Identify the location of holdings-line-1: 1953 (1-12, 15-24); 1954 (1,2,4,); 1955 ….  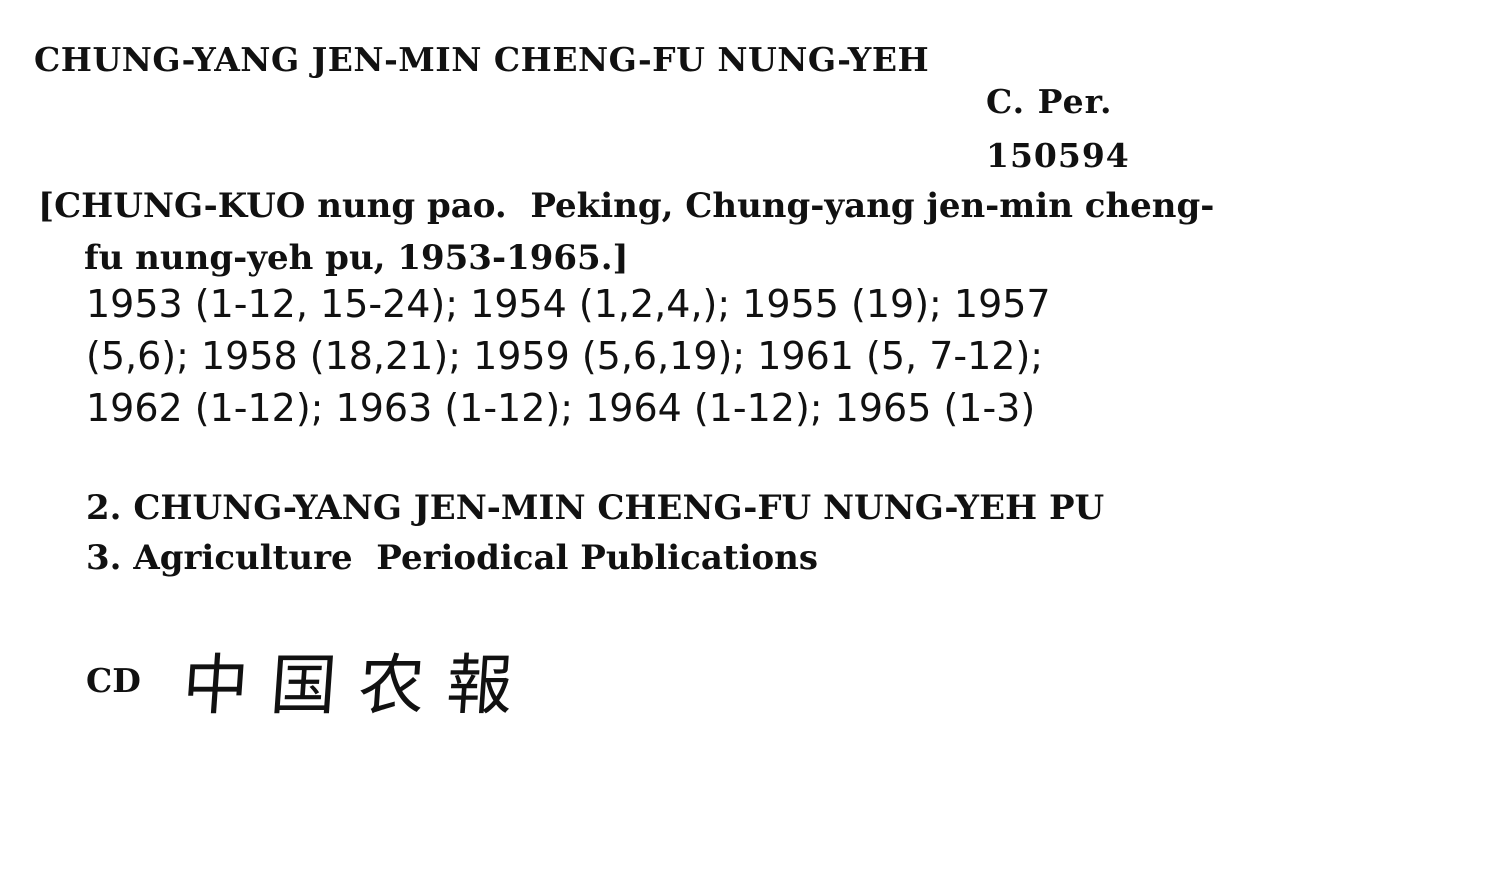
(568, 304).